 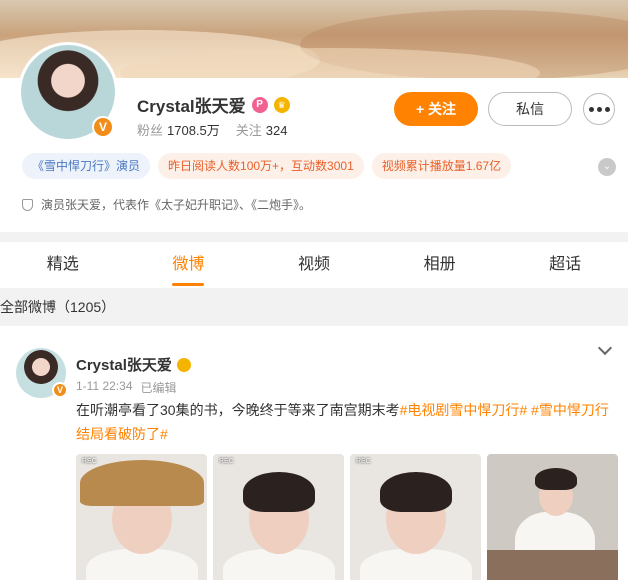 What do you see at coordinates (176, 205) in the screenshot?
I see `bio-text: 演员张天爱，代表作《太子妃升职记》、《二炮手》。` at bounding box center [176, 205].